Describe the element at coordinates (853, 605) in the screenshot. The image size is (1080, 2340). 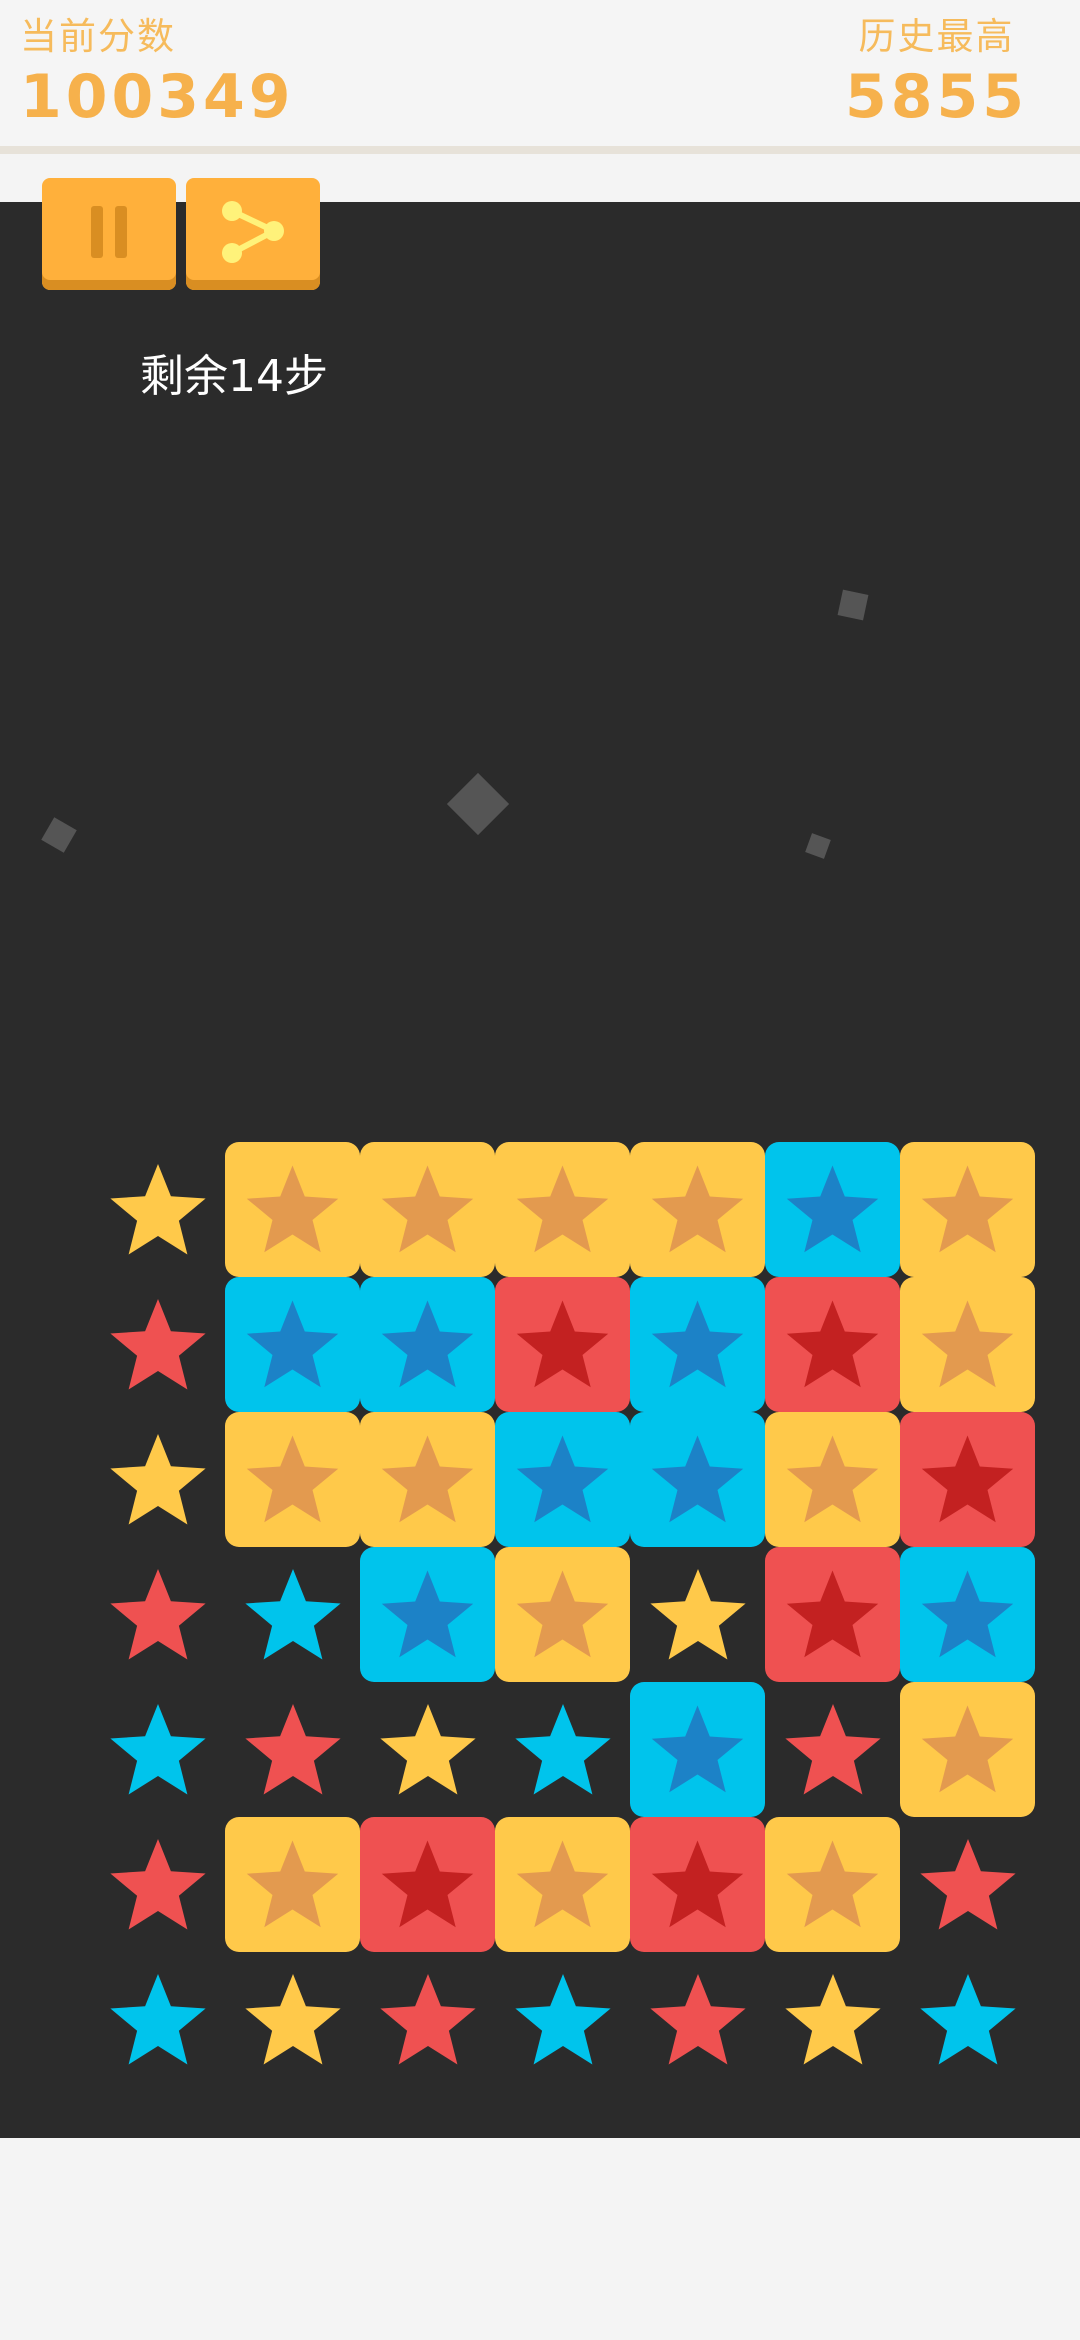
I see `debris-square` at that location.